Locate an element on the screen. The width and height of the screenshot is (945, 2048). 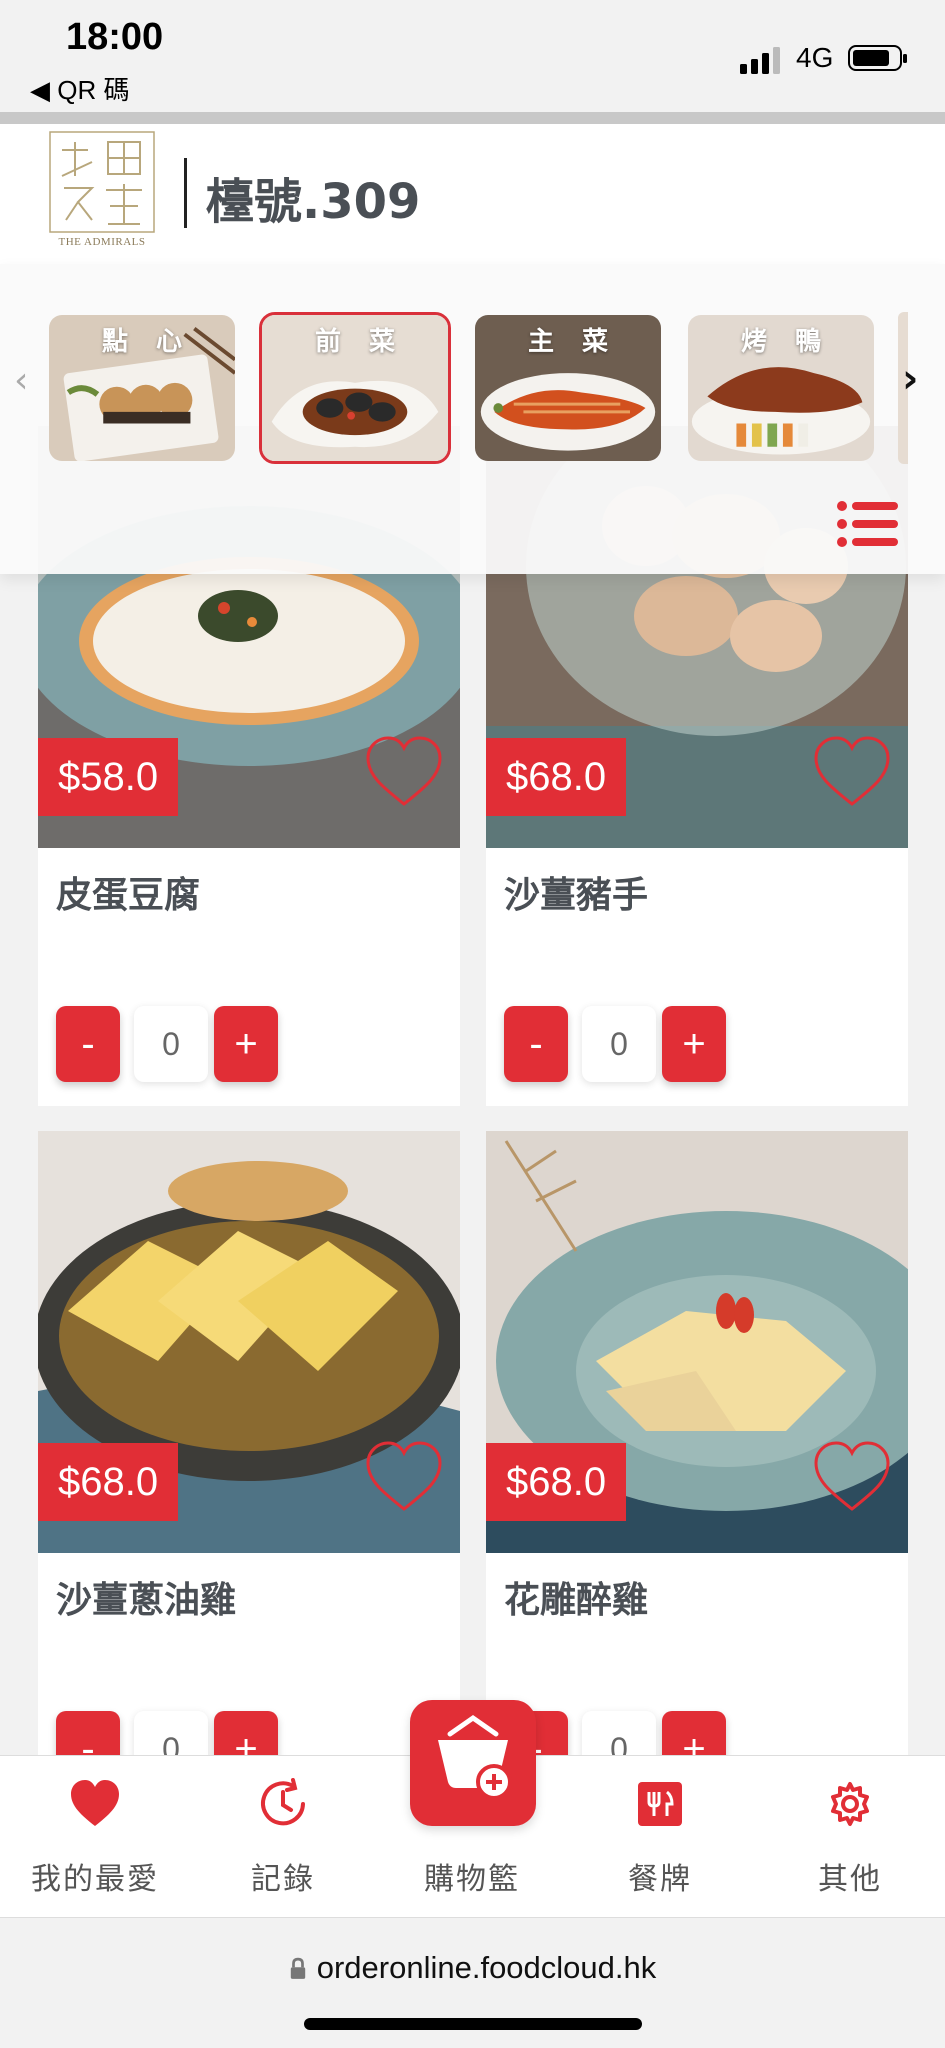
clock-icon is located at coordinates (283, 1802).